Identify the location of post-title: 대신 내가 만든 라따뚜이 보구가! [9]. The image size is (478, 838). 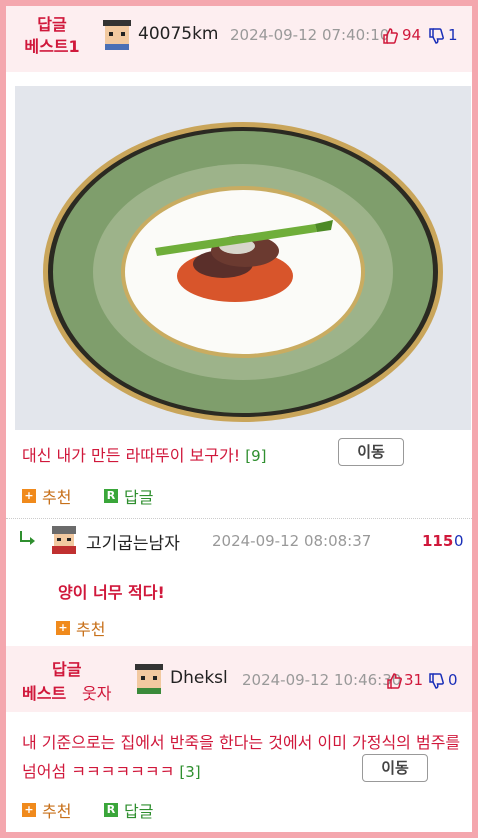
(144, 454).